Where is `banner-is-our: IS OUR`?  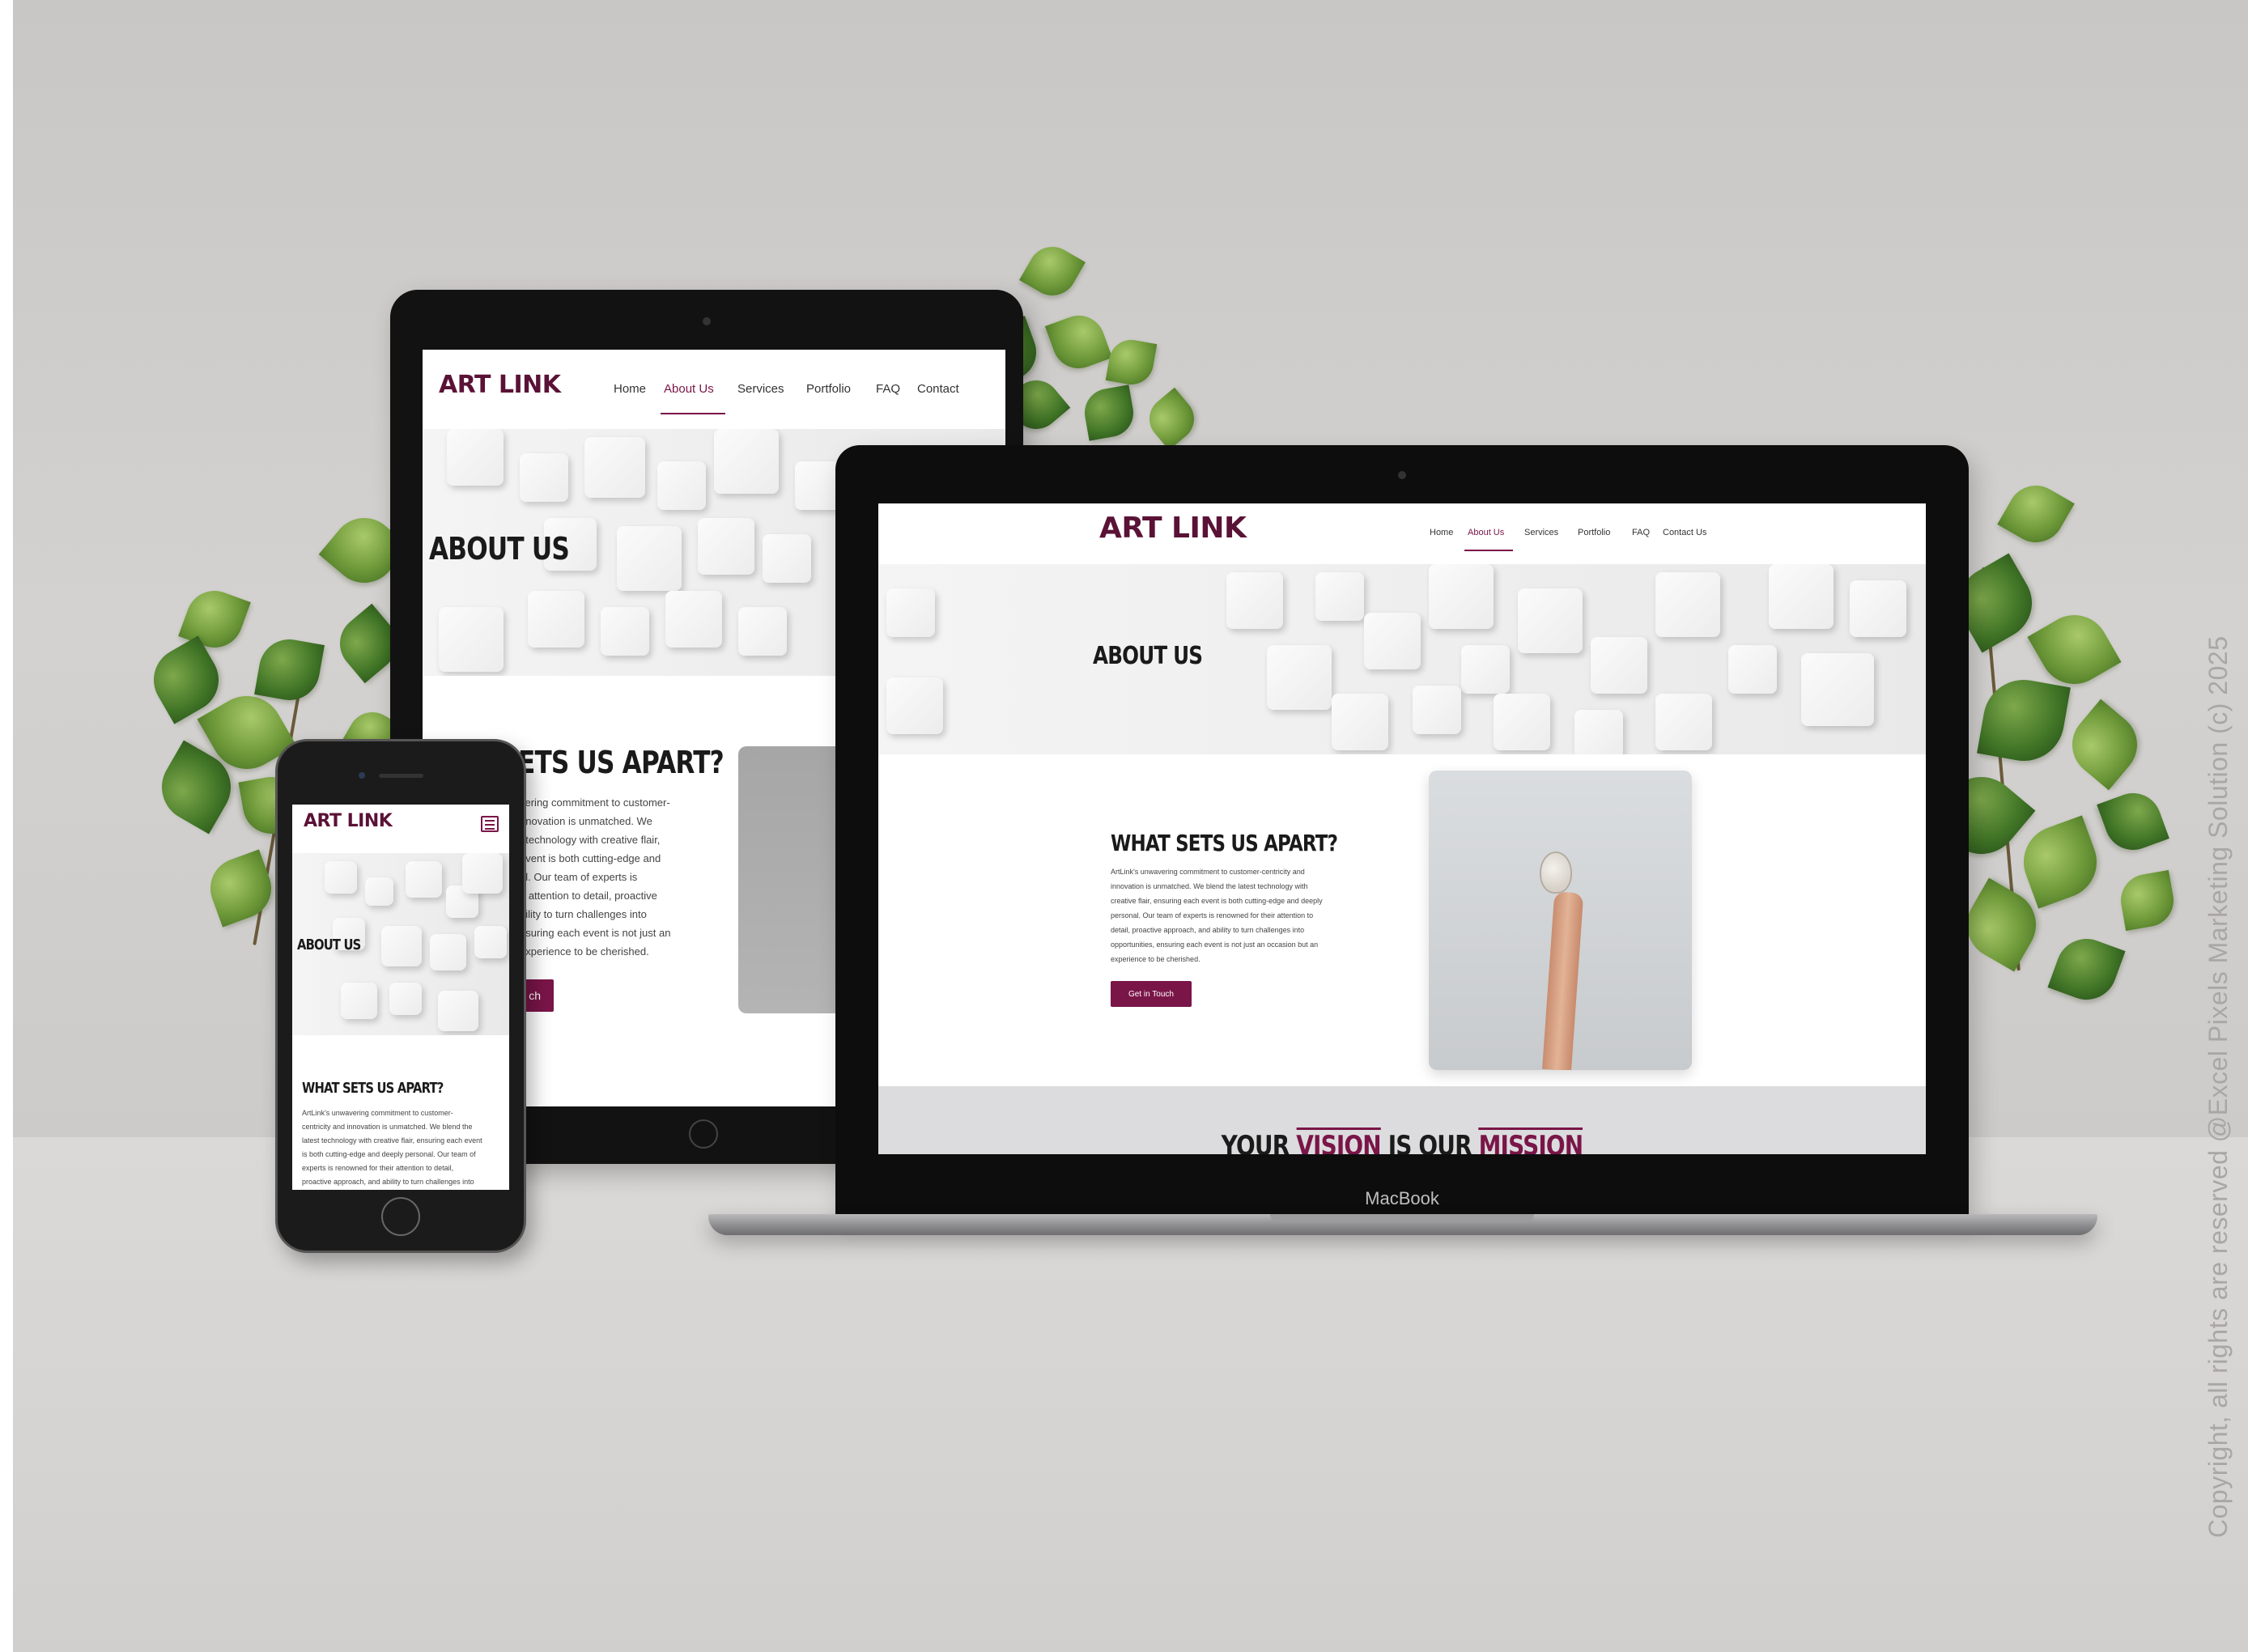 banner-is-our: IS OUR is located at coordinates (1429, 1142).